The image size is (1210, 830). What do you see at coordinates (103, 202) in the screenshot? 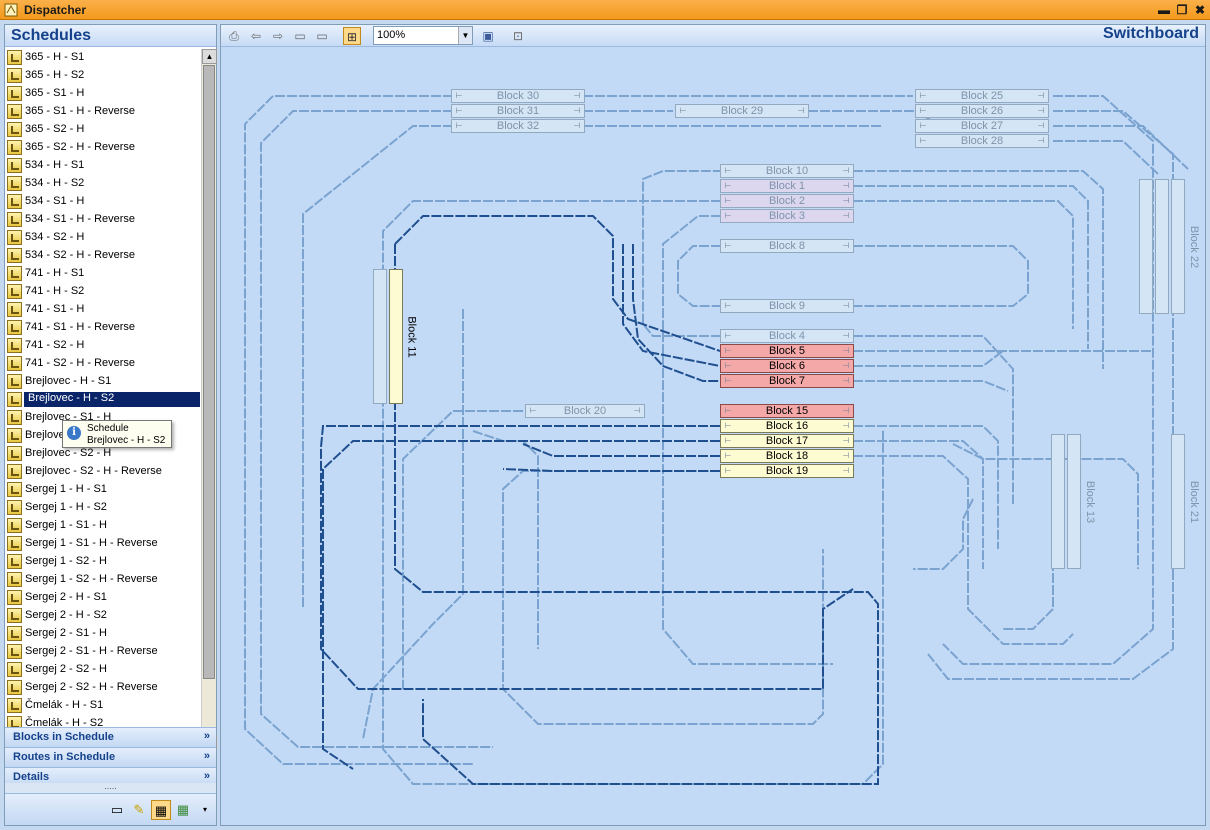
I see `schedule-list-item: 534 - S1 - H` at bounding box center [103, 202].